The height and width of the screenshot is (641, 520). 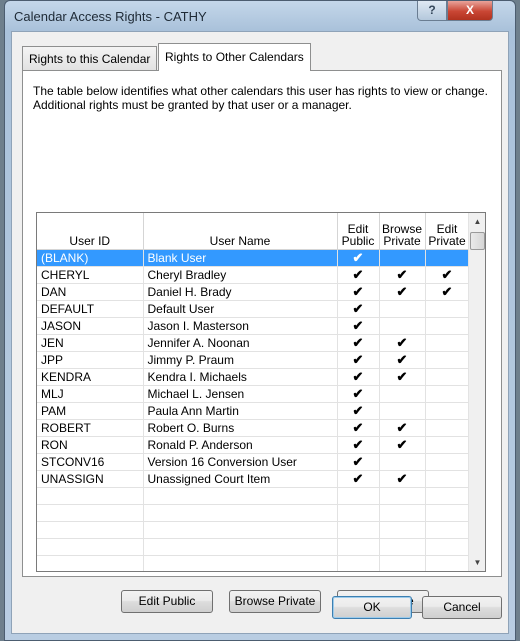 I want to click on user-id-cell: PAM, so click(x=90, y=411).